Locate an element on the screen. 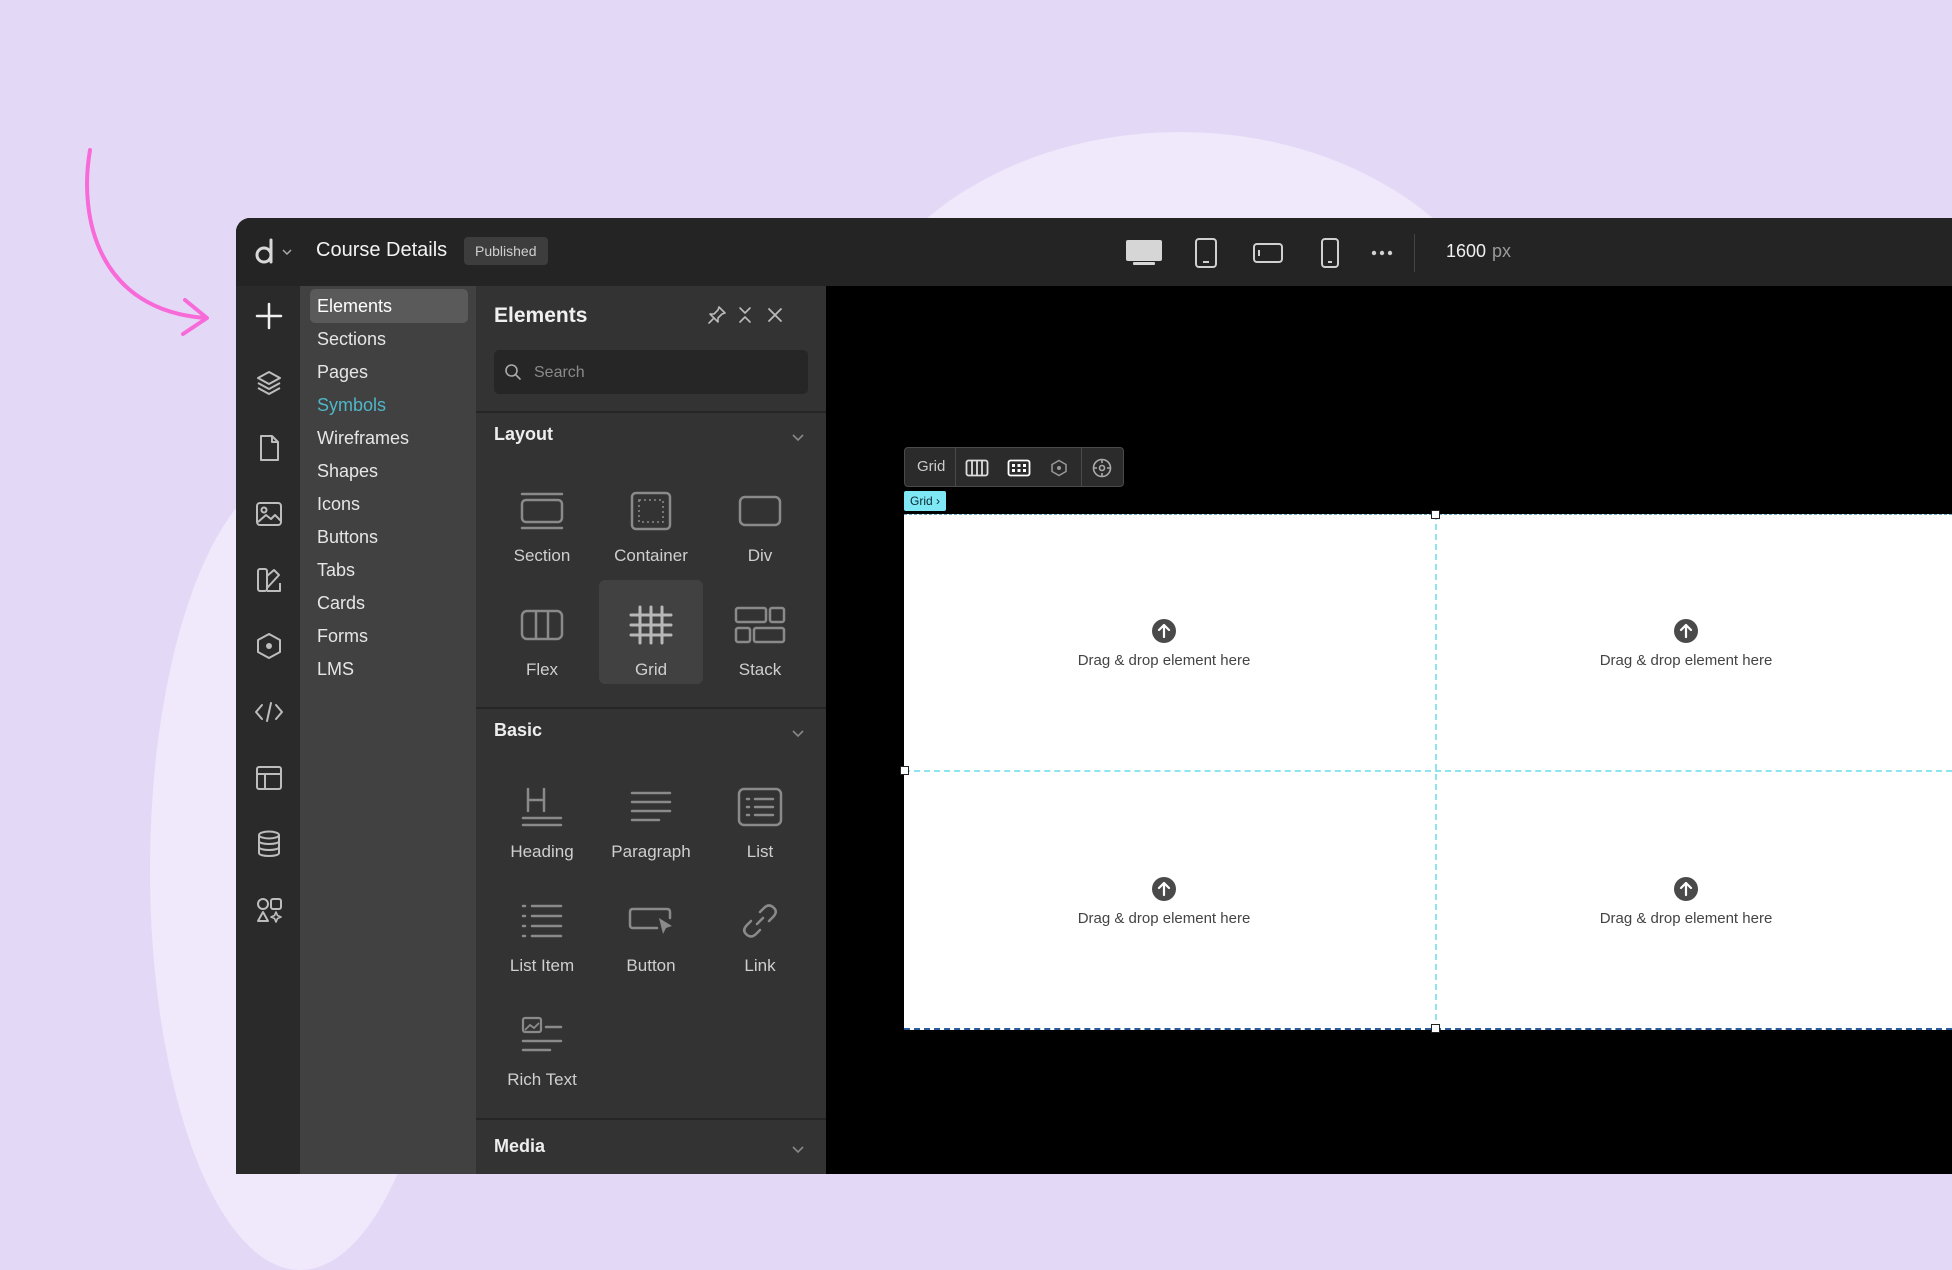  grid-columns-button is located at coordinates (977, 468).